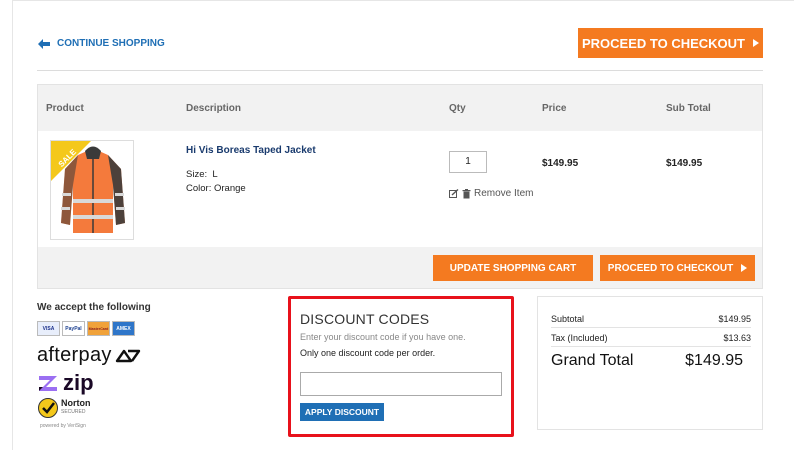 This screenshot has width=794, height=450. Describe the element at coordinates (714, 360) in the screenshot. I see `grand-total-value: $149.95` at that location.